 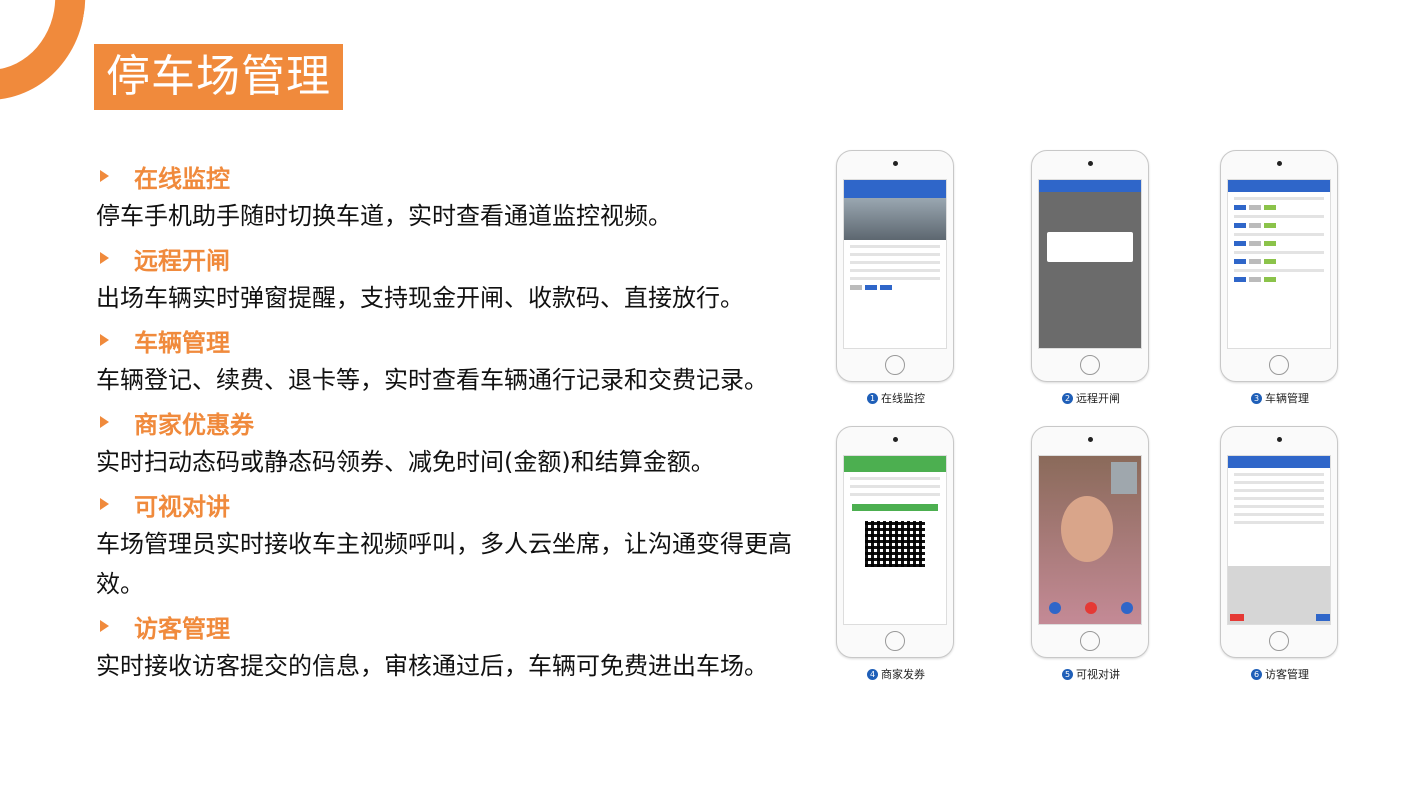 What do you see at coordinates (1098, 674) in the screenshot?
I see `phone-caption: 可视对讲` at bounding box center [1098, 674].